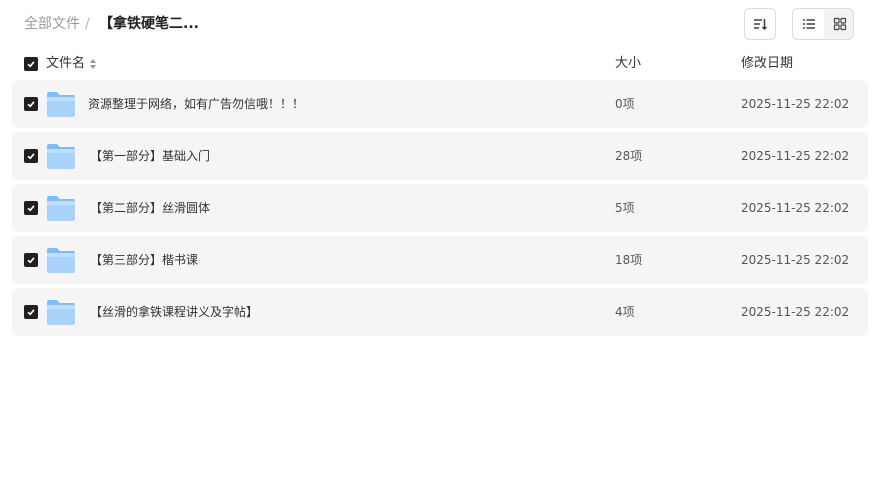  I want to click on grid-view-button, so click(838, 24).